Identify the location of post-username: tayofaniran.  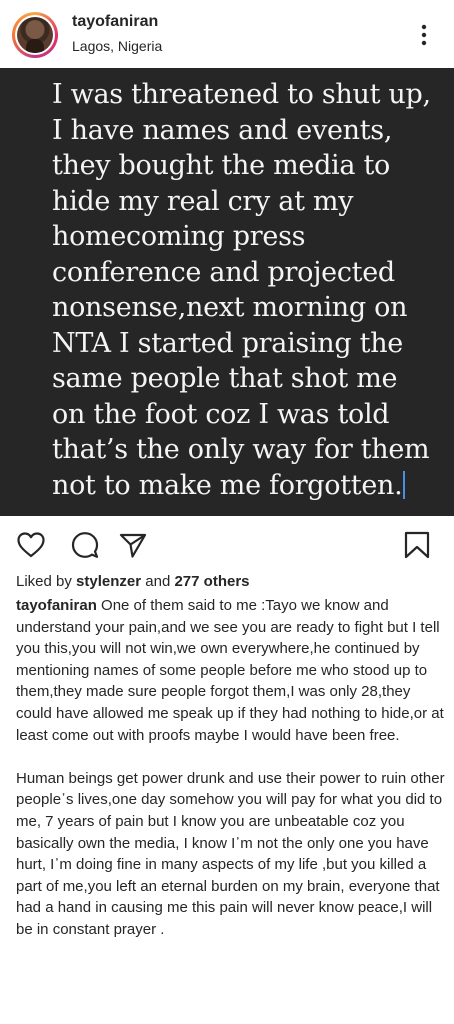
(115, 22).